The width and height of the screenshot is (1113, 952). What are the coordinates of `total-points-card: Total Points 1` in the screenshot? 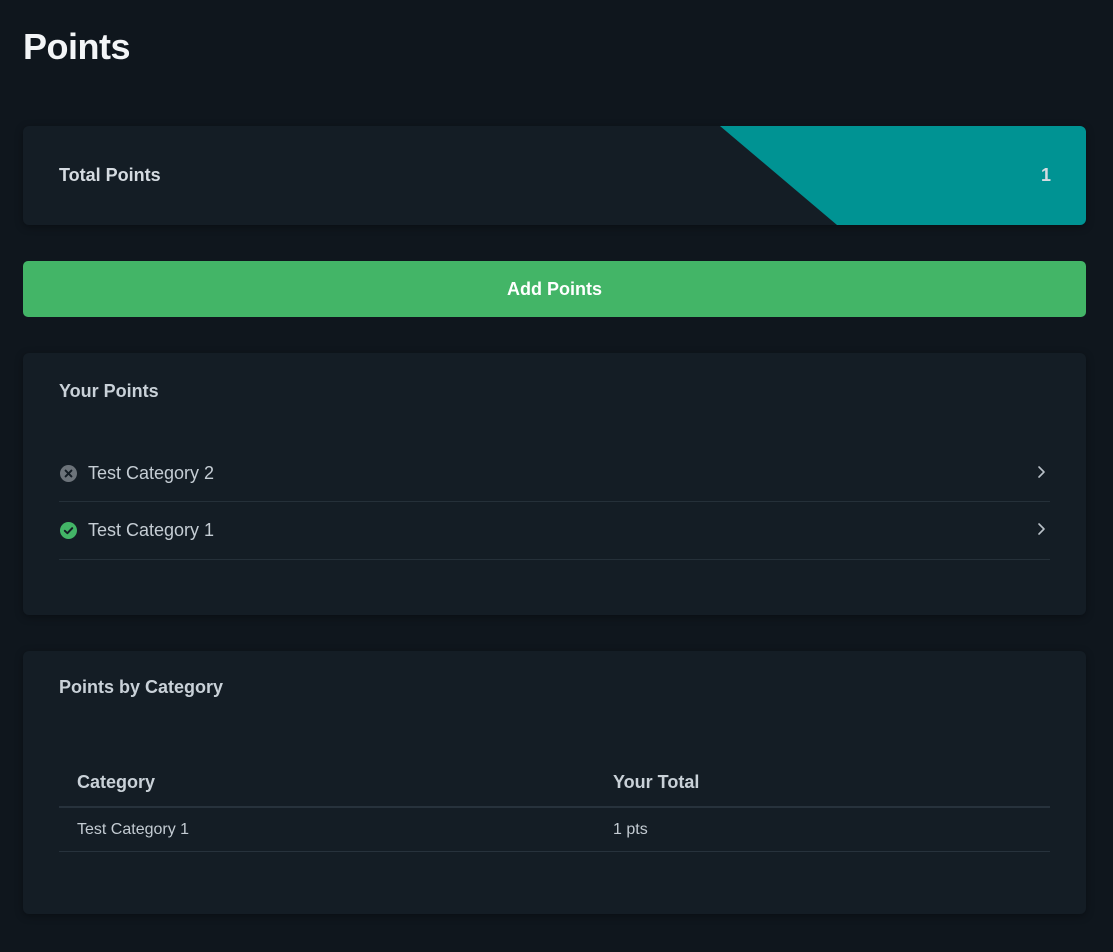 It's located at (554, 175).